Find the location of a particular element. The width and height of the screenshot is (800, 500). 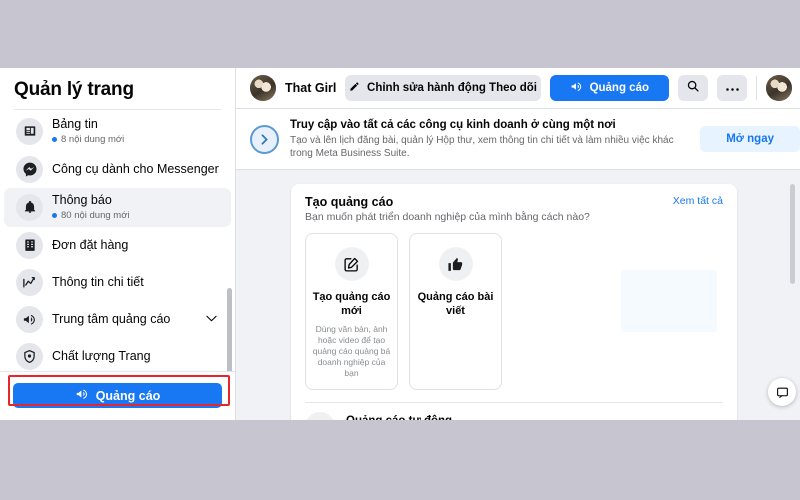

chat-bubble-icon is located at coordinates (782, 392).